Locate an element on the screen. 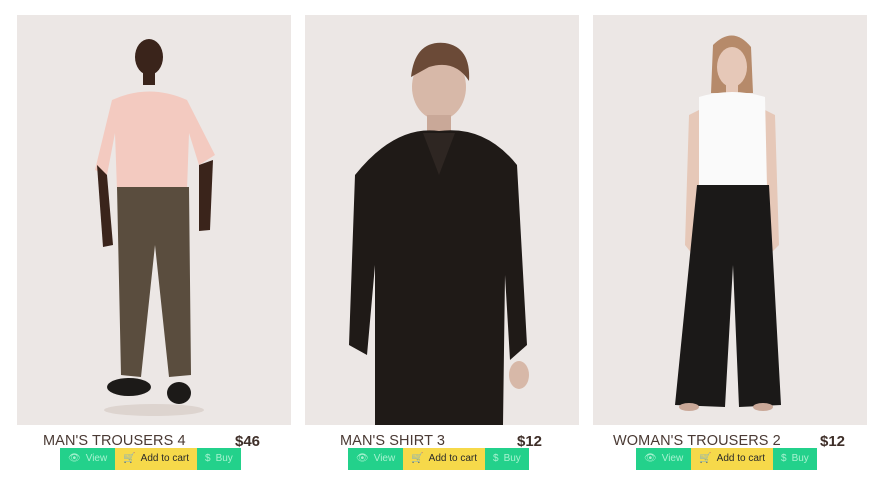  product-name: MAN'S TROUSERS 4 is located at coordinates (114, 441).